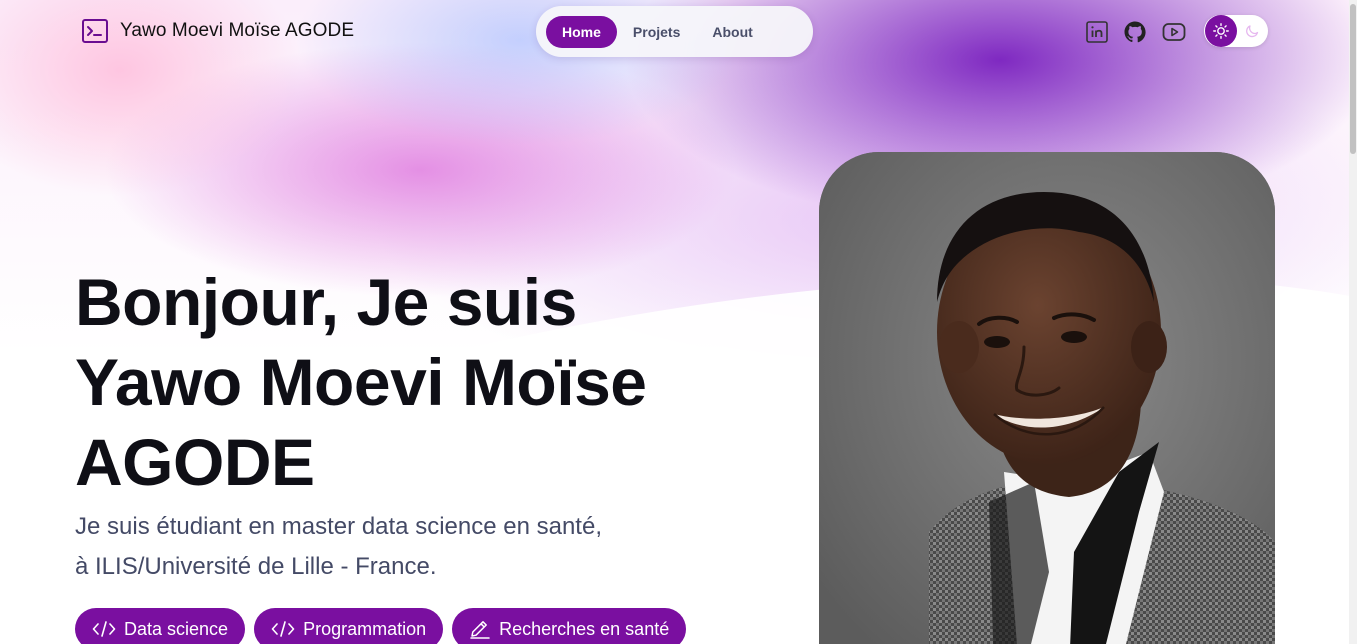  What do you see at coordinates (365, 628) in the screenshot?
I see `tag-label: Programmation` at bounding box center [365, 628].